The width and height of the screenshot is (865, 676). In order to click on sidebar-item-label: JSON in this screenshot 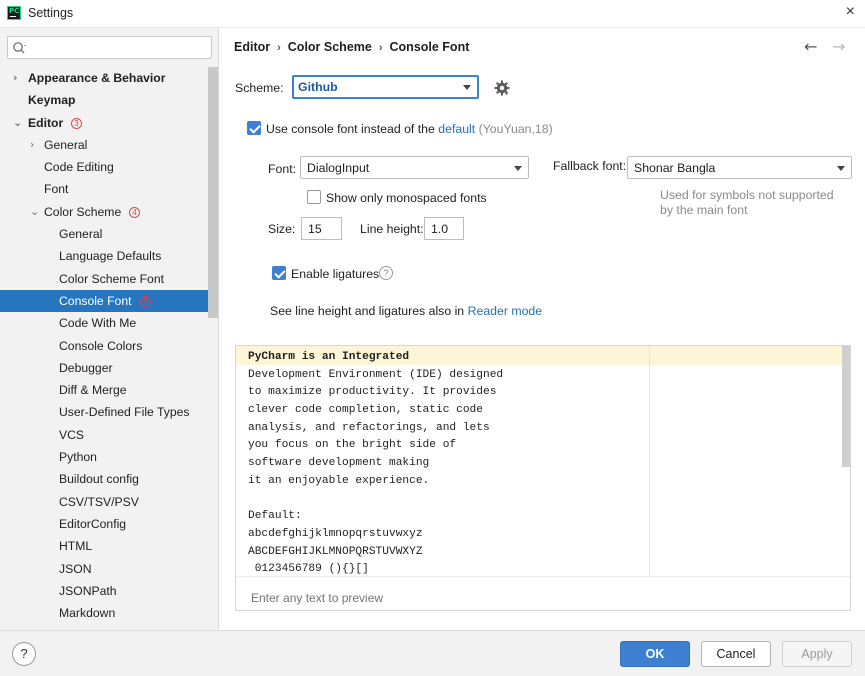, I will do `click(75, 568)`.